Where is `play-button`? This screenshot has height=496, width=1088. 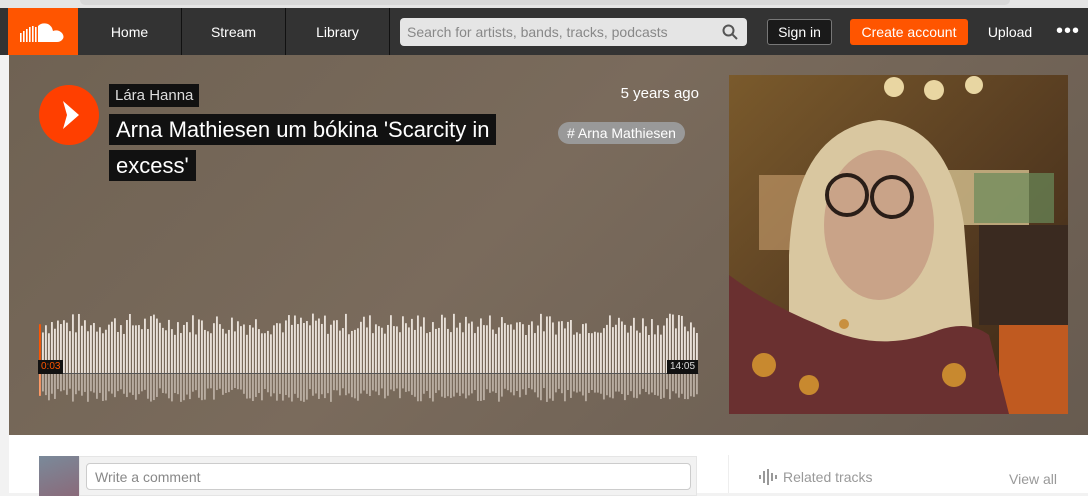
play-button is located at coordinates (69, 115).